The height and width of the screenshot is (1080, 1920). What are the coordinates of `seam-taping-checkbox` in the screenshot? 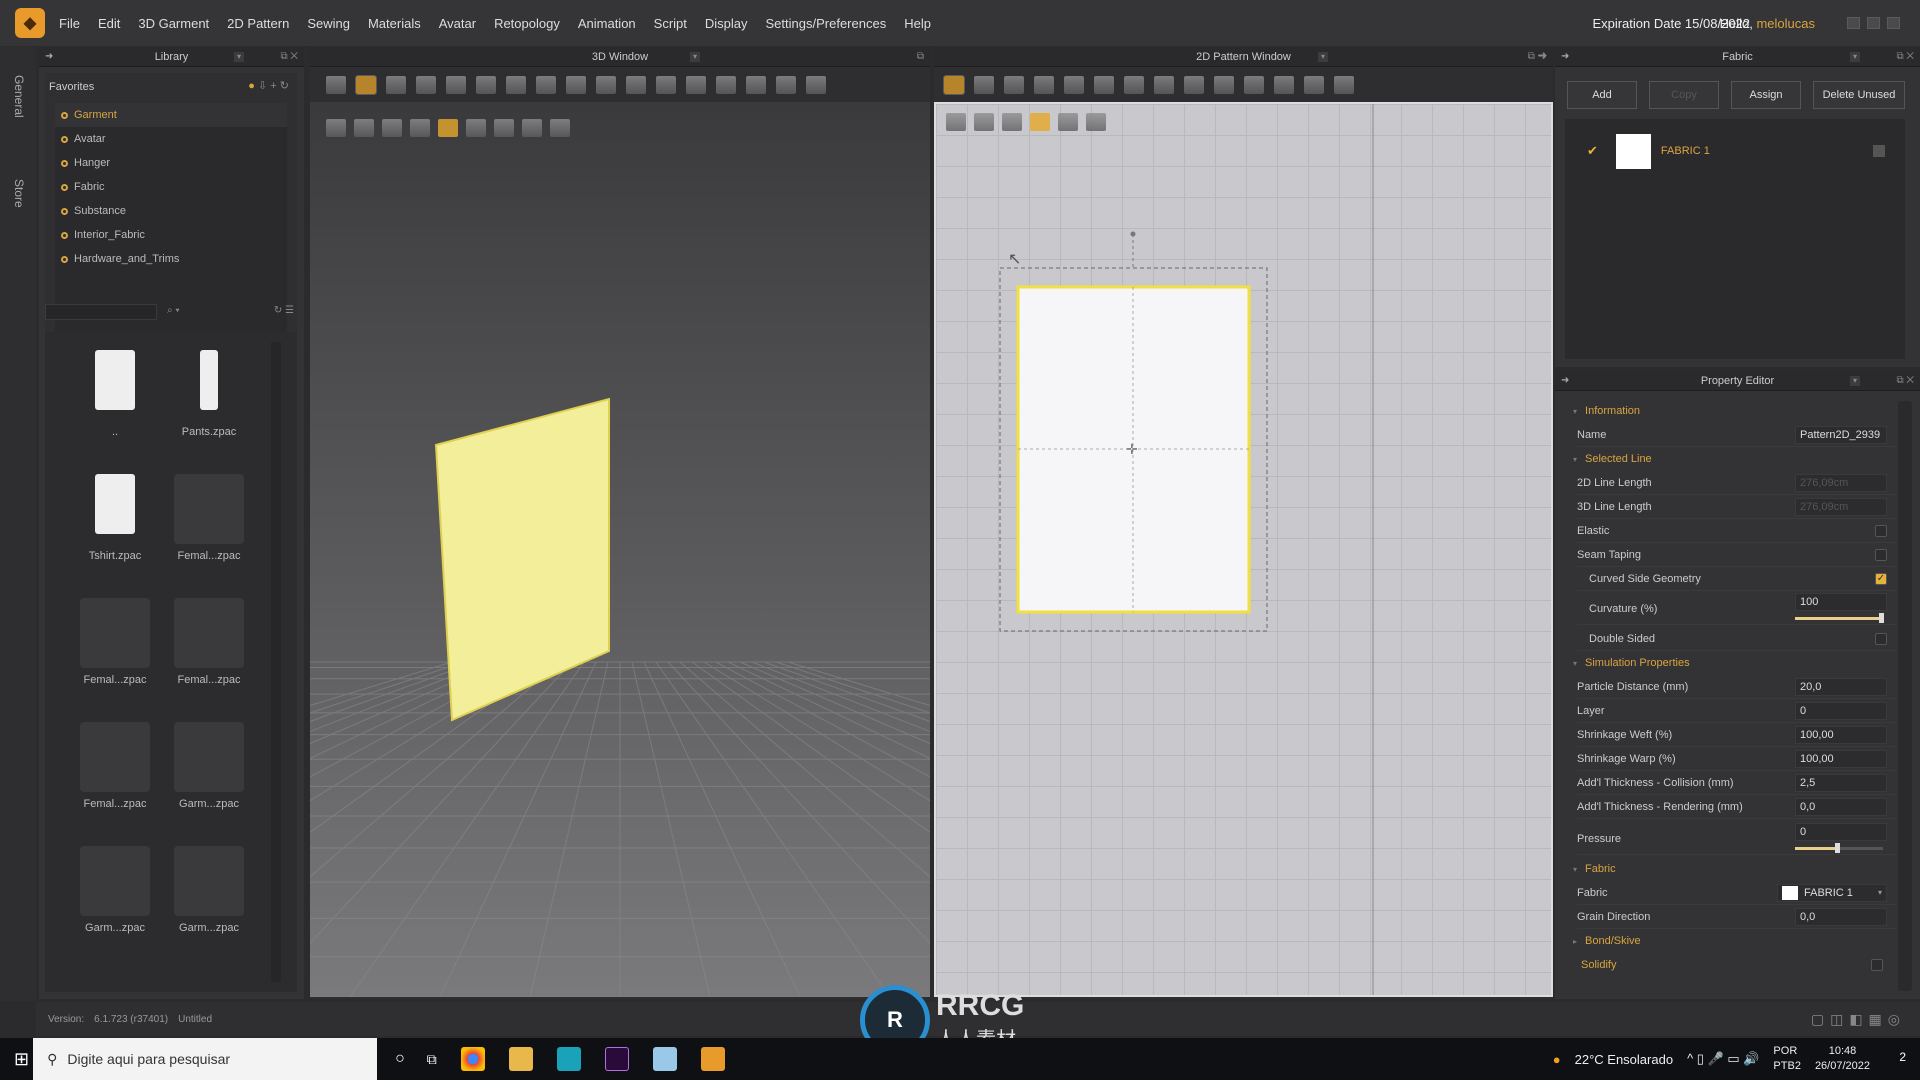 It's located at (1881, 554).